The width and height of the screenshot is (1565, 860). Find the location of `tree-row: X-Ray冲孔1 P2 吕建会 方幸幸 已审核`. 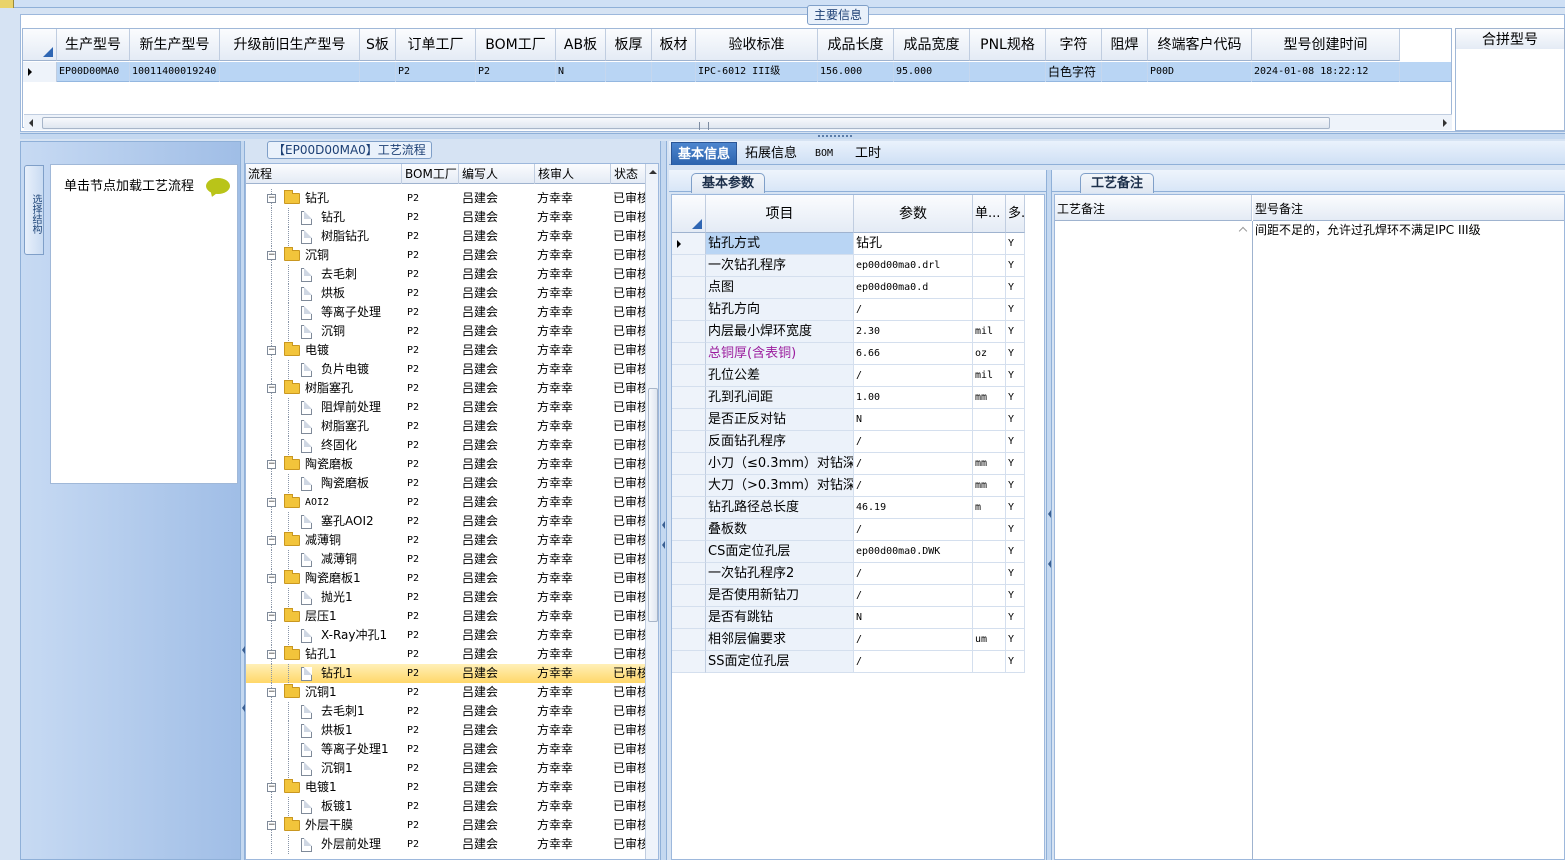

tree-row: X-Ray冲孔1 P2 吕建会 方幸幸 已审核 is located at coordinates (446, 635).